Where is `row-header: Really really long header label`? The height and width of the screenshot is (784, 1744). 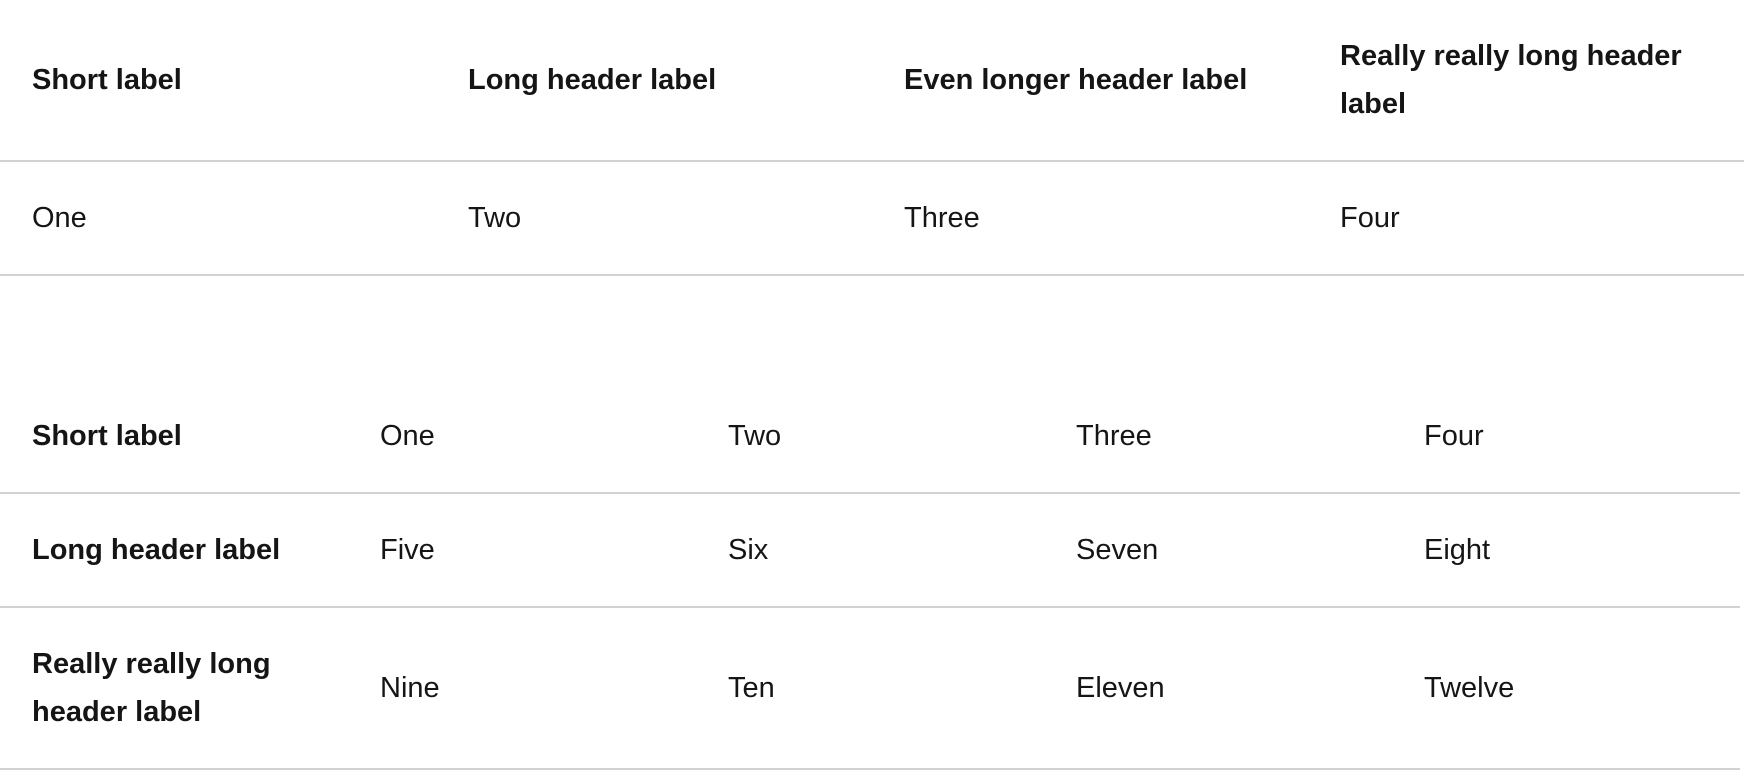
row-header: Really really long header label is located at coordinates (174, 688).